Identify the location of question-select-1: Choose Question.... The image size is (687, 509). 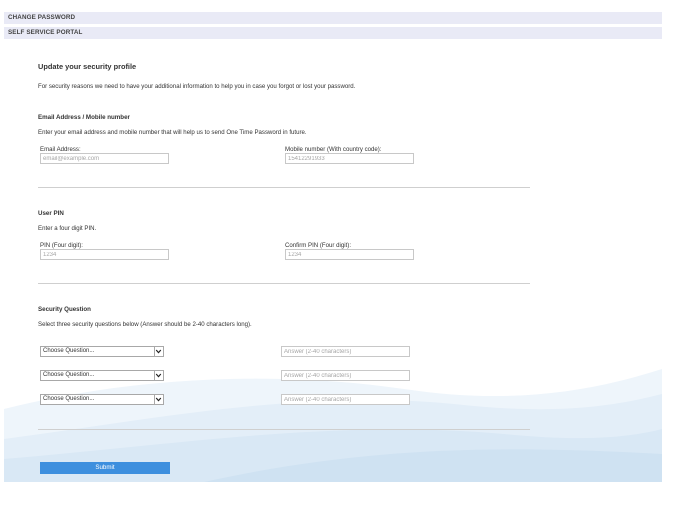
(102, 351).